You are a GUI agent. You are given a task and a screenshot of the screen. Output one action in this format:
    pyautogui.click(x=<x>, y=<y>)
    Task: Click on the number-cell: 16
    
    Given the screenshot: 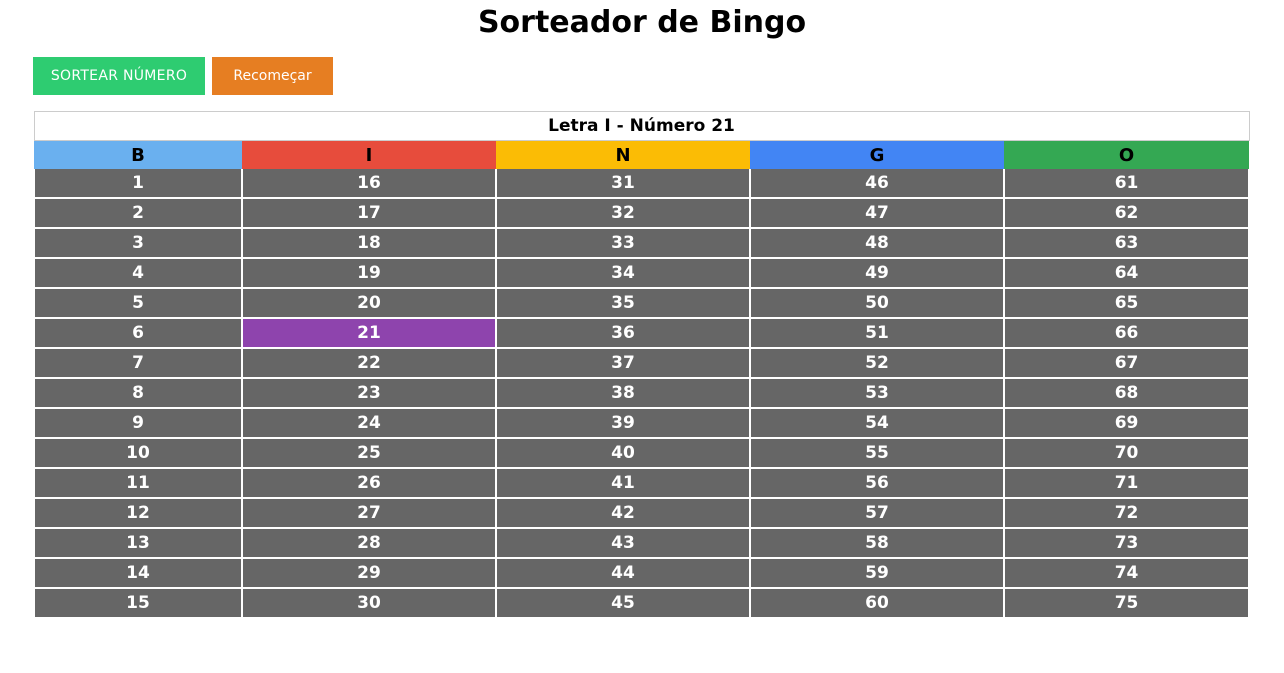 What is the action you would take?
    pyautogui.click(x=369, y=184)
    